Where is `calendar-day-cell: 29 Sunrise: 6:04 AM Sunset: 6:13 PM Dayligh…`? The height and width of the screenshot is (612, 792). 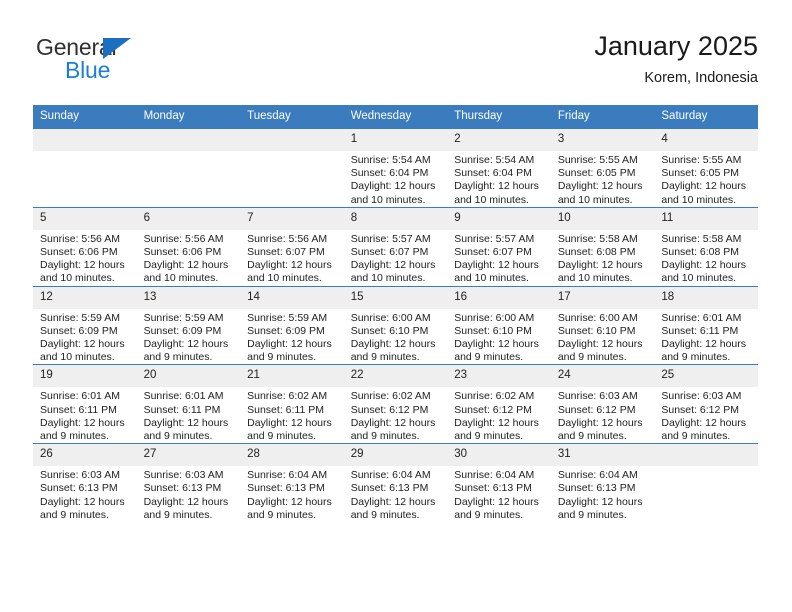 calendar-day-cell: 29 Sunrise: 6:04 AM Sunset: 6:13 PM Dayligh… is located at coordinates (395, 483).